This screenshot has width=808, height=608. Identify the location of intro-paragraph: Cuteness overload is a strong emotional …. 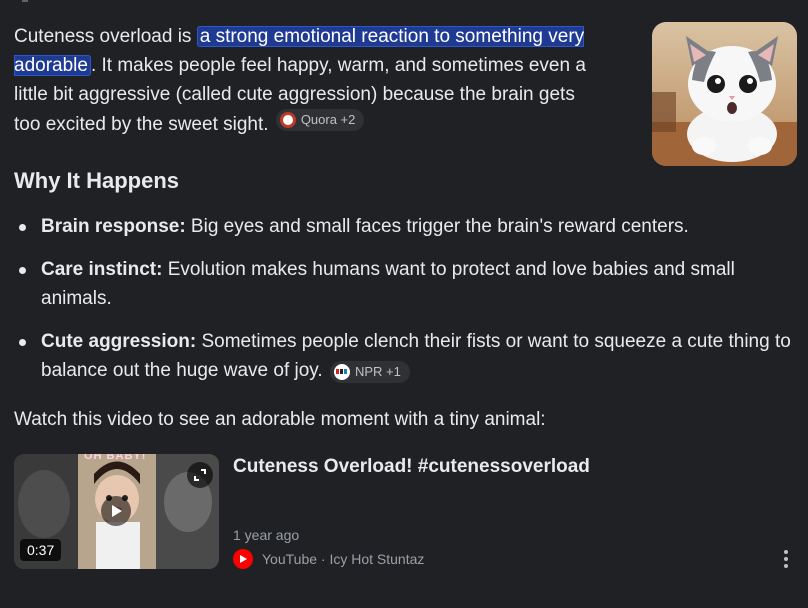
(309, 80).